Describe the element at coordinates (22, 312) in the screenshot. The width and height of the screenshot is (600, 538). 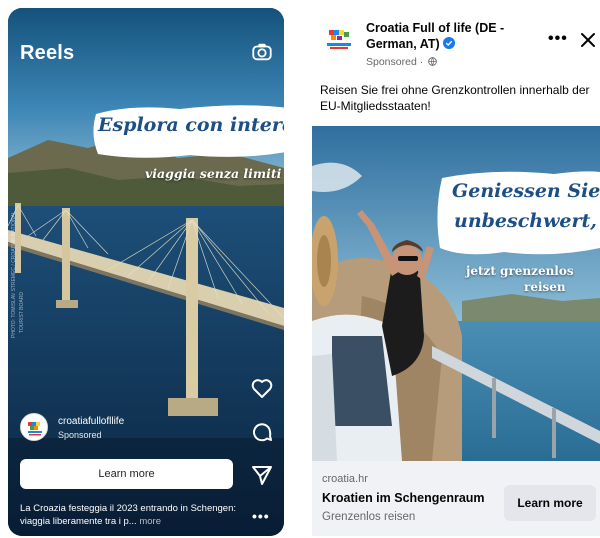
I see `photo-credit-2: TOURIST BOARD` at that location.